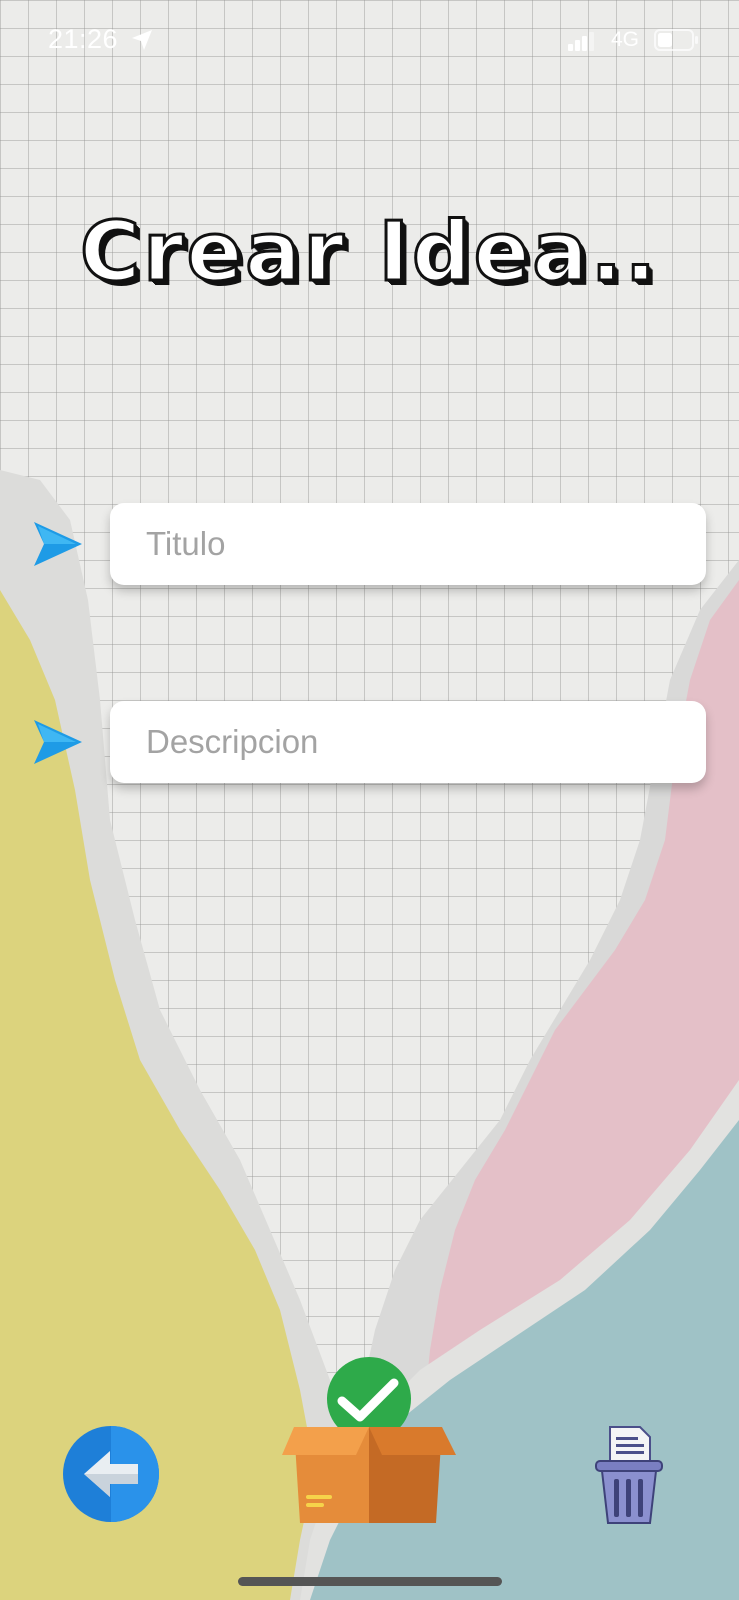 The height and width of the screenshot is (1600, 739). Describe the element at coordinates (625, 39) in the screenshot. I see `network-type: 4G` at that location.